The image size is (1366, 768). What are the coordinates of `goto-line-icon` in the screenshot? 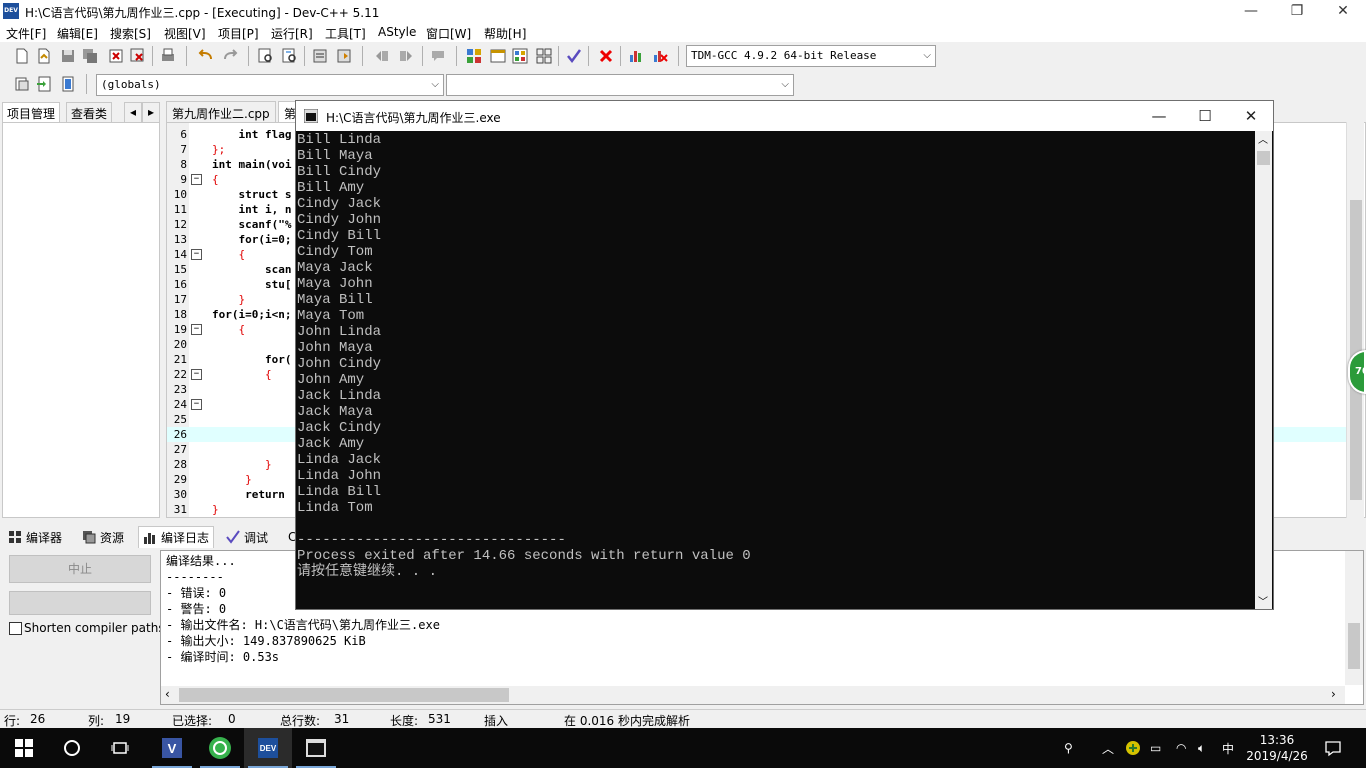 It's located at (320, 56).